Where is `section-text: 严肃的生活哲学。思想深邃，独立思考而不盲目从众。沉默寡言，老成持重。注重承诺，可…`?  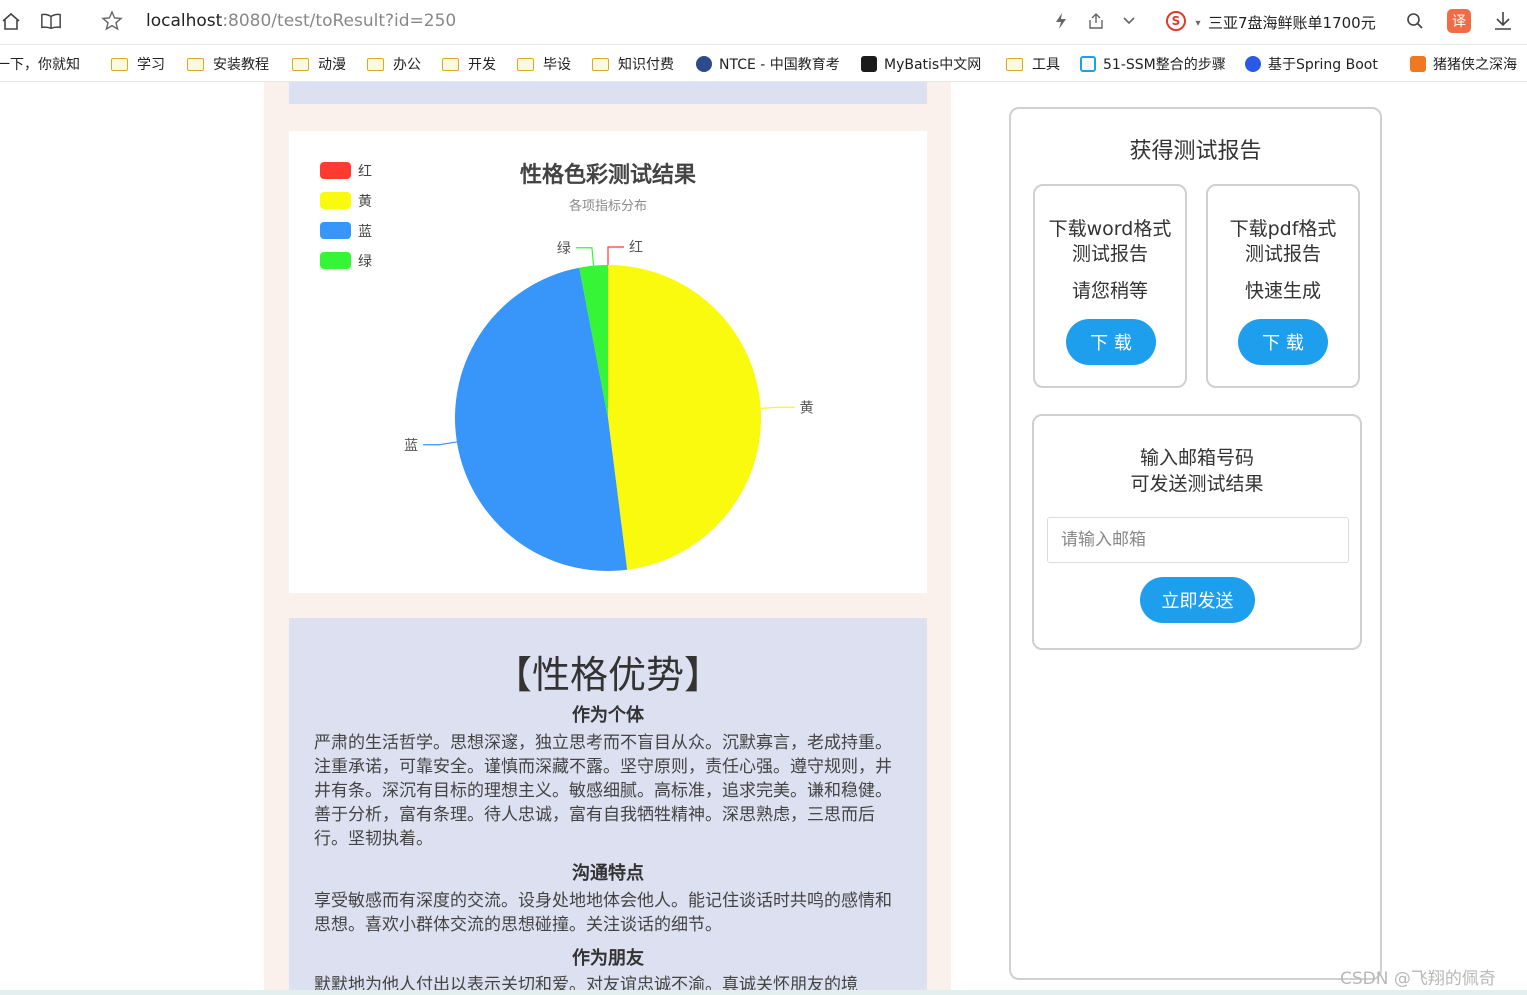
section-text: 严肃的生活哲学。思想深邃，独立思考而不盲目从众。沉默寡言，老成持重。注重承诺，可… is located at coordinates (603, 791).